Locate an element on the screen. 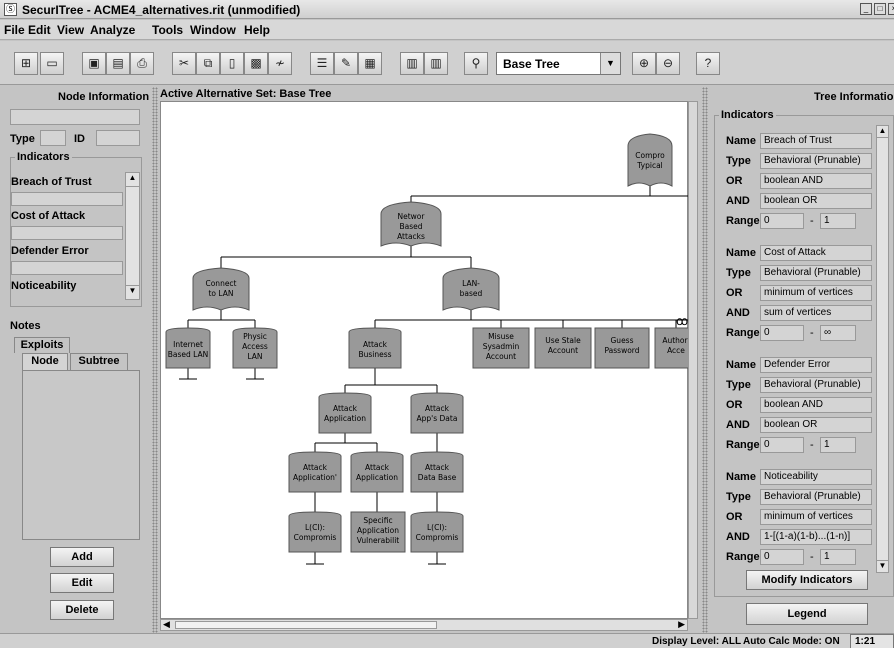 Image resolution: width=894 pixels, height=648 pixels. menu-window: Window is located at coordinates (213, 30).